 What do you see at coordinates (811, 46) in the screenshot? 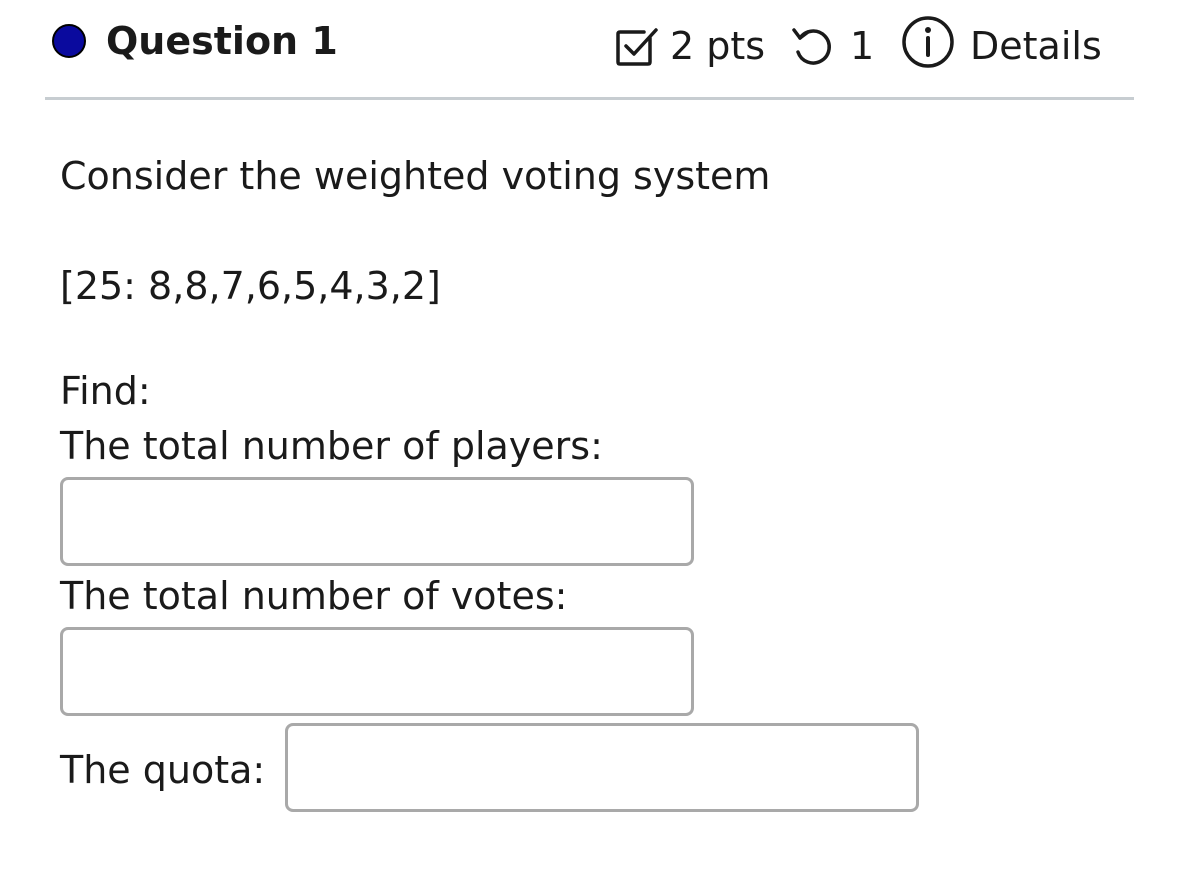
I see `retry-icon` at bounding box center [811, 46].